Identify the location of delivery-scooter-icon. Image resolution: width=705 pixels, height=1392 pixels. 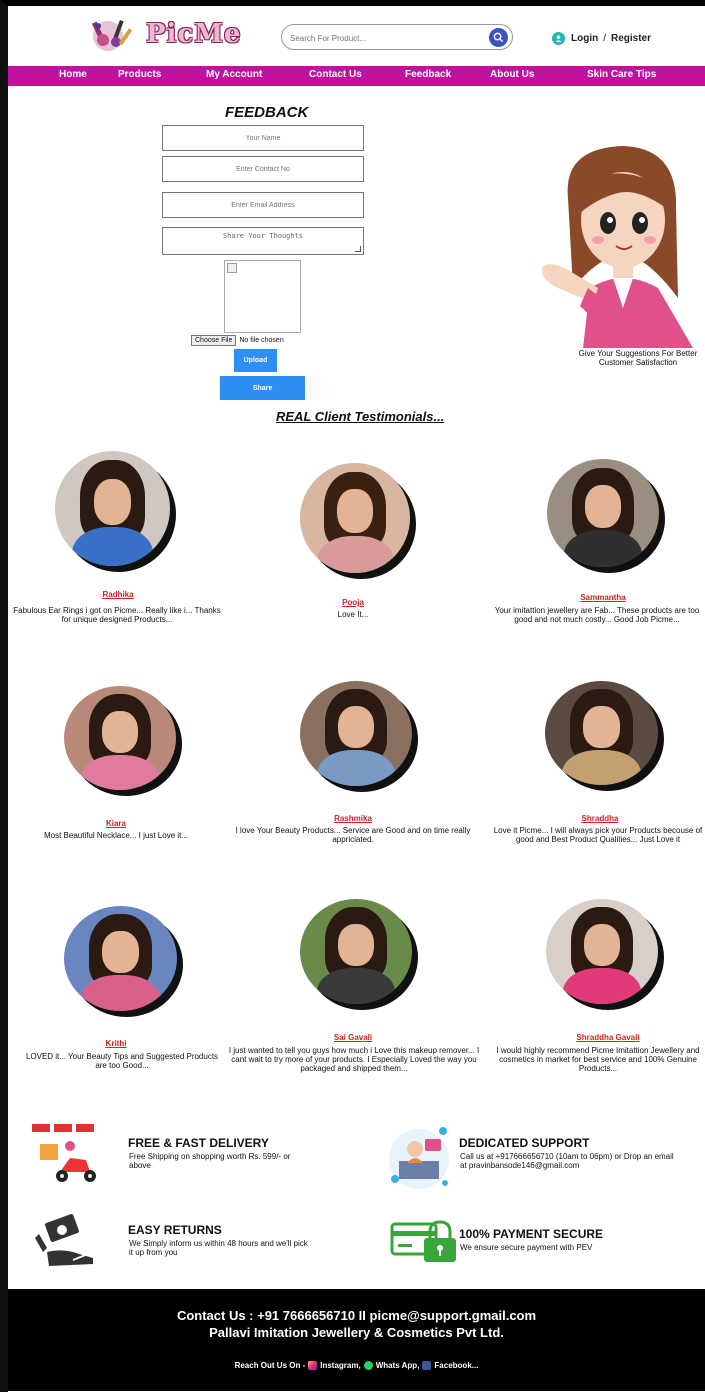
(69, 1154).